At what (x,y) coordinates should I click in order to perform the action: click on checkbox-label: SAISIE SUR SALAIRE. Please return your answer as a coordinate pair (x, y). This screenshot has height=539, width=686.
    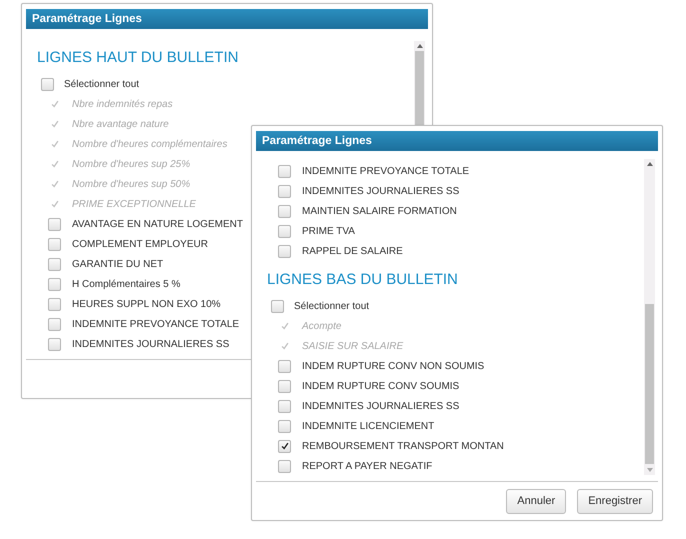
    Looking at the image, I should click on (353, 346).